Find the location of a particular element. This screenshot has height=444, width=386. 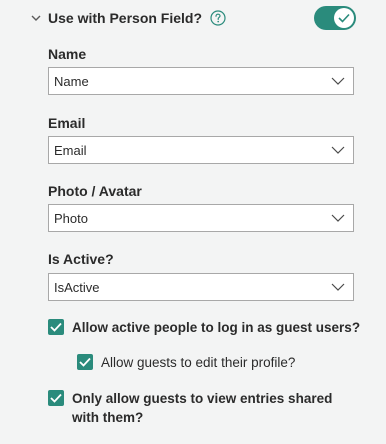

email-select: Email is located at coordinates (201, 150).